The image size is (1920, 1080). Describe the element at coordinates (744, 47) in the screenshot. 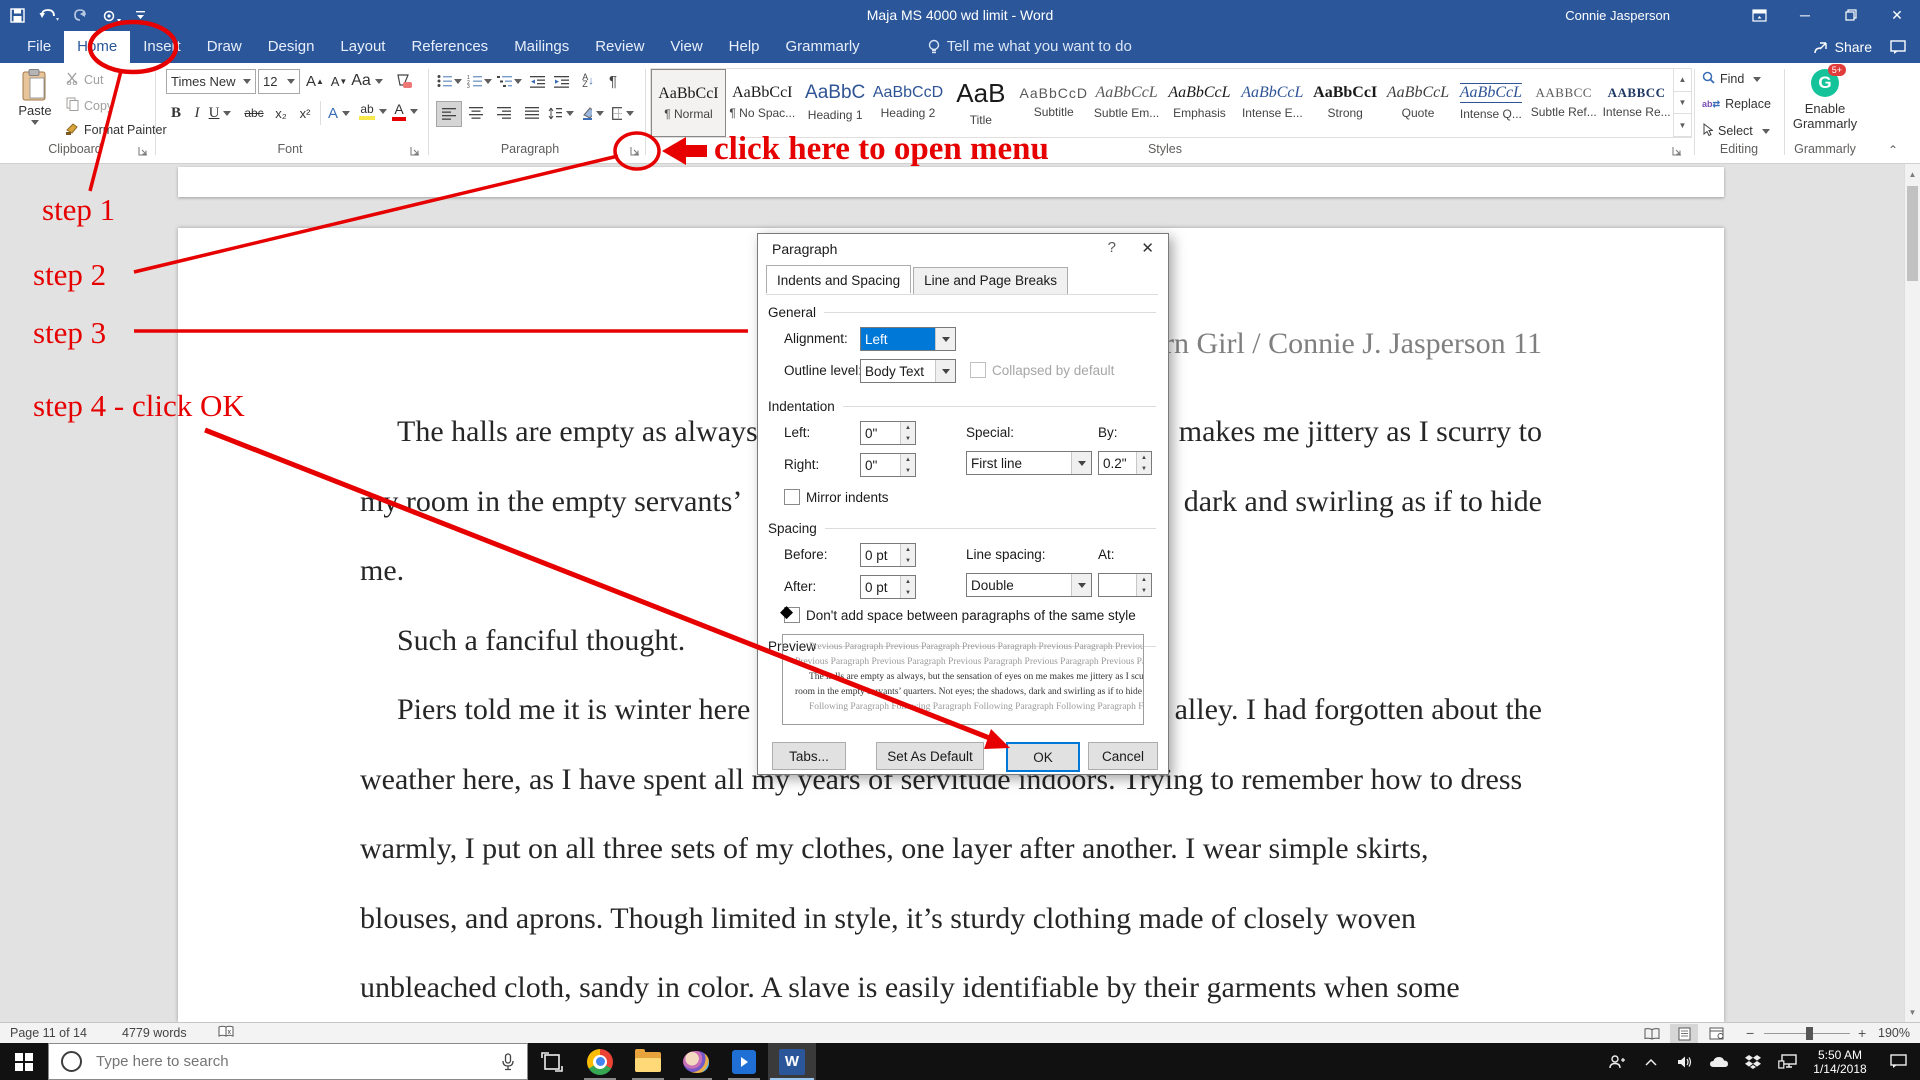

I see `tab-help: Help` at that location.